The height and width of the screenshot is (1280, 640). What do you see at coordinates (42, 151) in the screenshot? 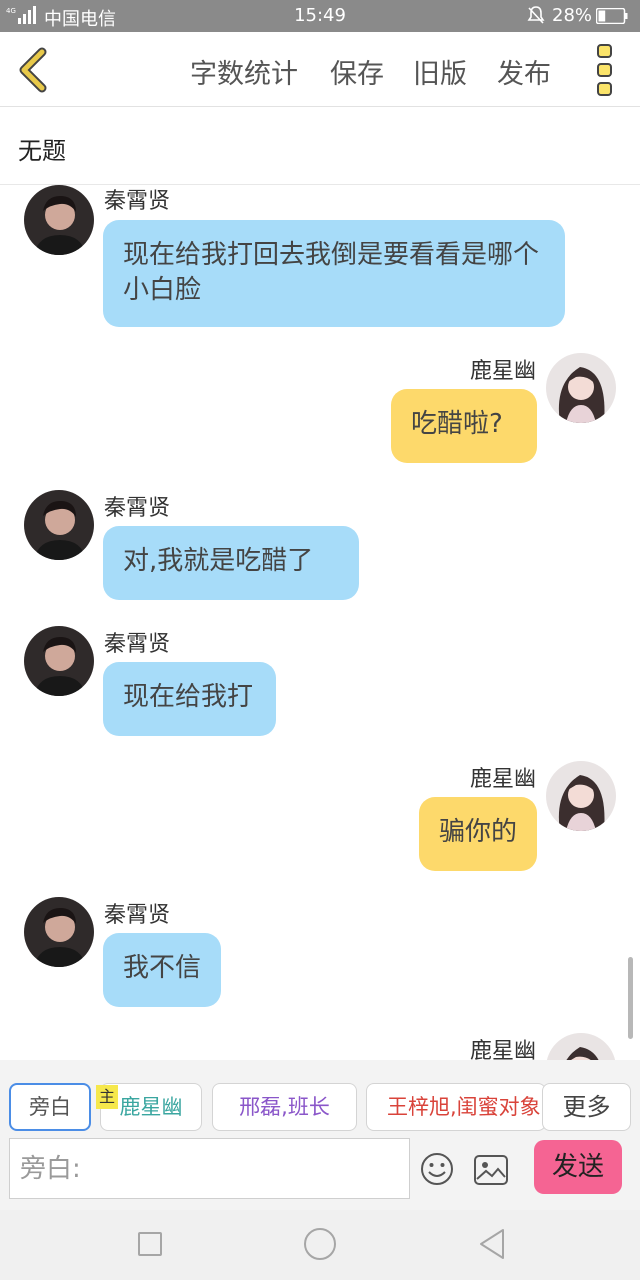
I see `document-title: 无题` at bounding box center [42, 151].